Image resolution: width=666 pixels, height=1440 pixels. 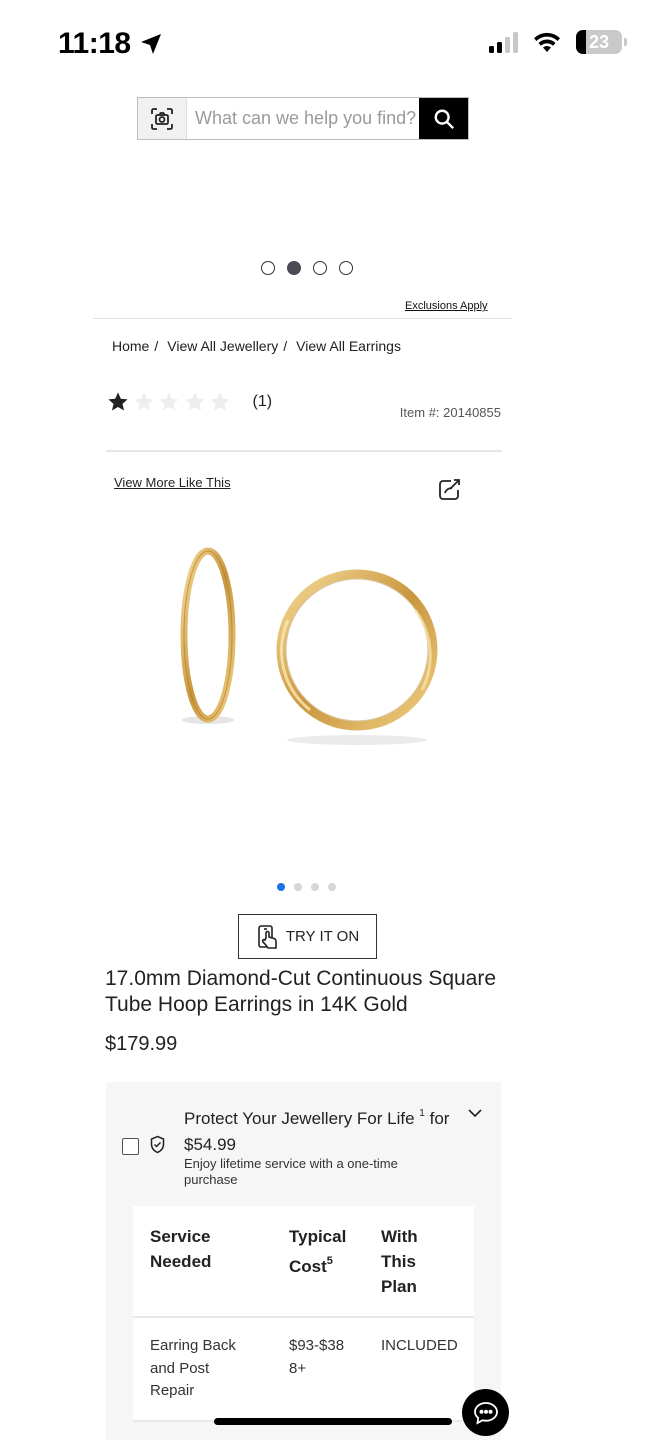 I want to click on plan-heading-text: Protect Your Jewellery For Life, so click(x=299, y=1118).